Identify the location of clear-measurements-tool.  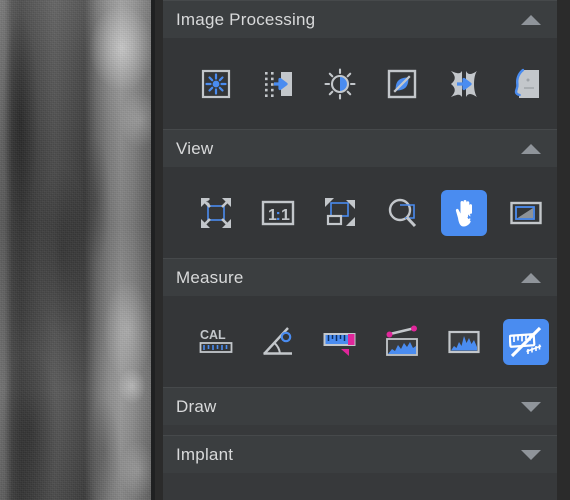
(526, 341).